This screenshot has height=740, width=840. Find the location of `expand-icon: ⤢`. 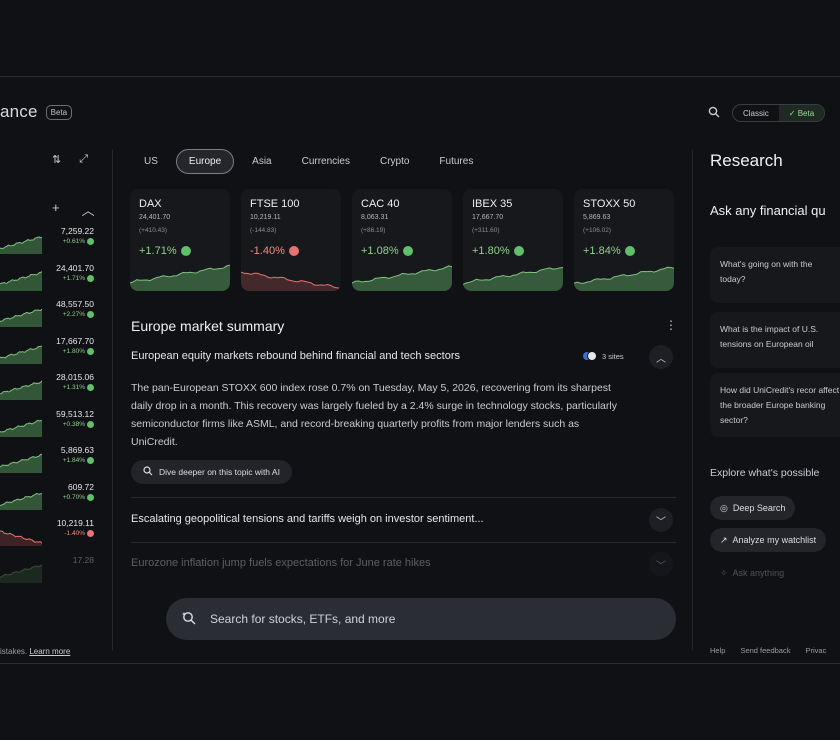

expand-icon: ⤢ is located at coordinates (83, 159).